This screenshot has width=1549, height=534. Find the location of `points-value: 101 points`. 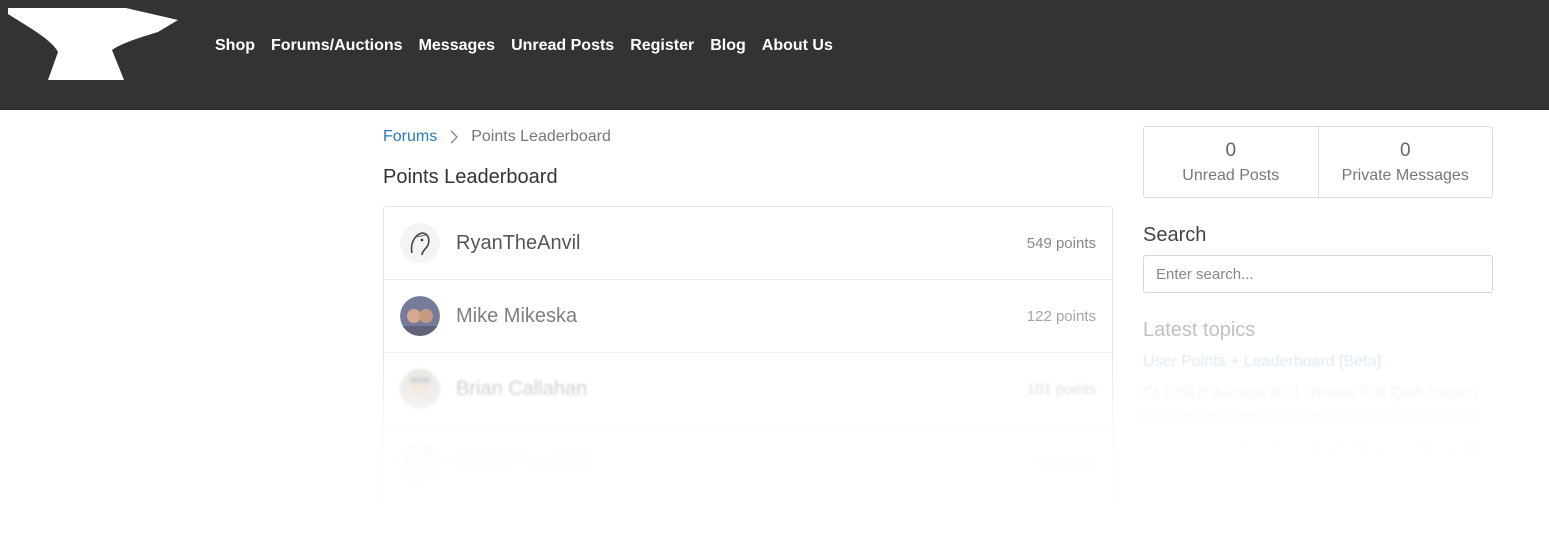

points-value: 101 points is located at coordinates (1061, 389).